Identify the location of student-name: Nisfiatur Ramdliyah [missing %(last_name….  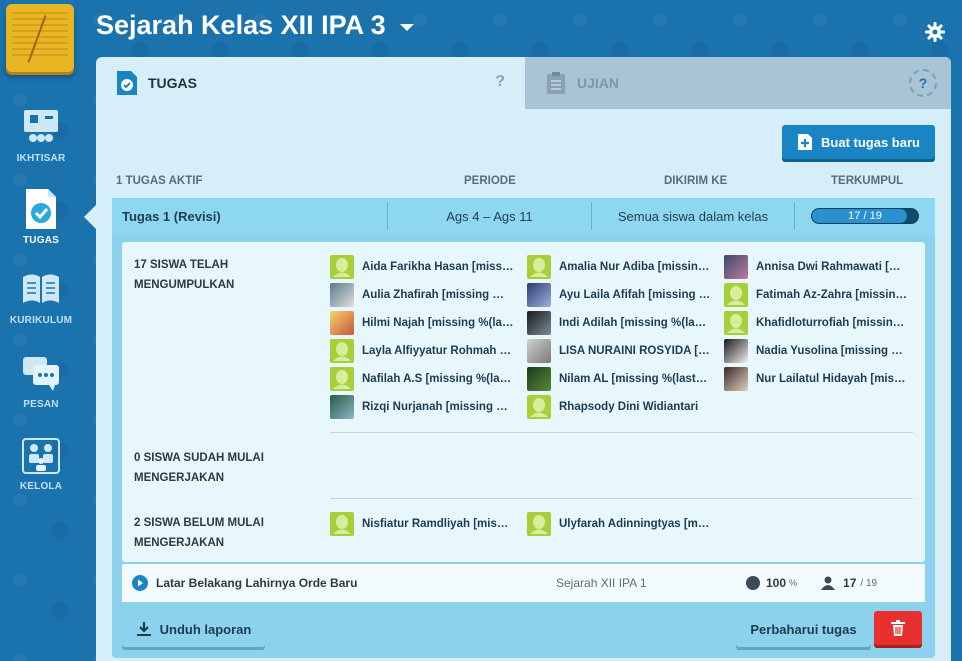
(438, 524).